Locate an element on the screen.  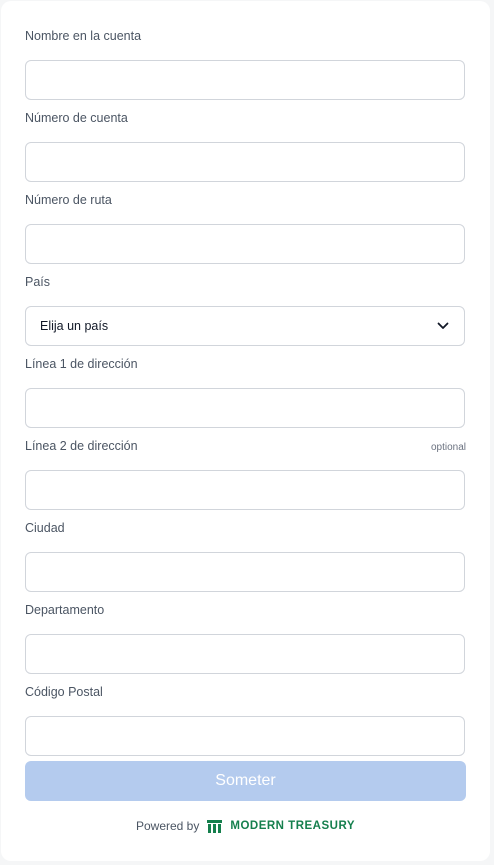
account-name-label: Nombre en la cuenta is located at coordinates (83, 36).